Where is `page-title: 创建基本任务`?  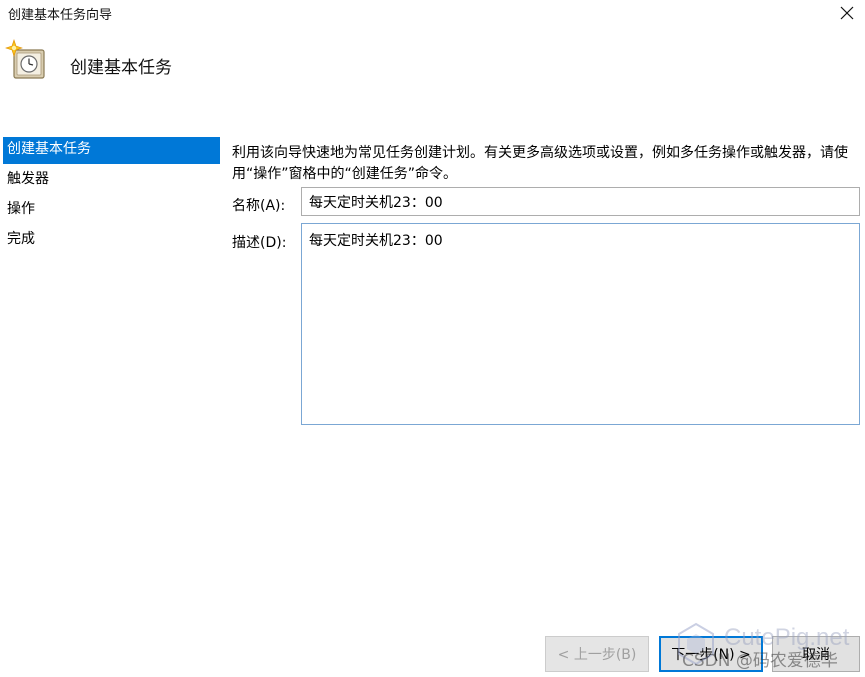
page-title: 创建基本任务 is located at coordinates (121, 68).